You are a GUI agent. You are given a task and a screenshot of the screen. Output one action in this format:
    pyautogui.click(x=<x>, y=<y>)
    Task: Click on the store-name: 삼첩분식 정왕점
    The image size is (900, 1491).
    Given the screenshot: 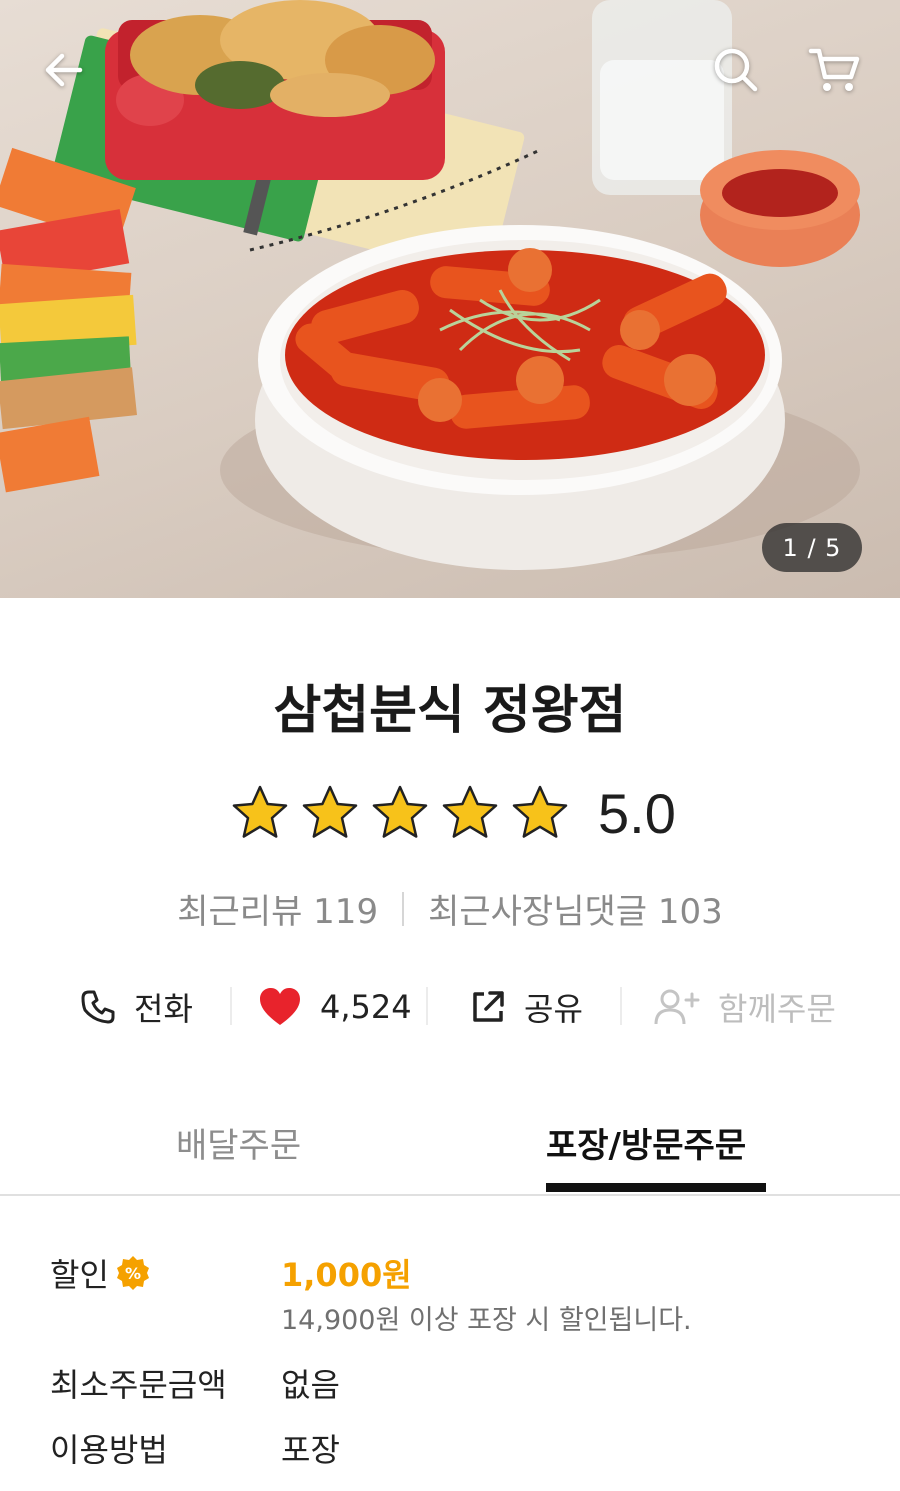 What is the action you would take?
    pyautogui.click(x=450, y=711)
    